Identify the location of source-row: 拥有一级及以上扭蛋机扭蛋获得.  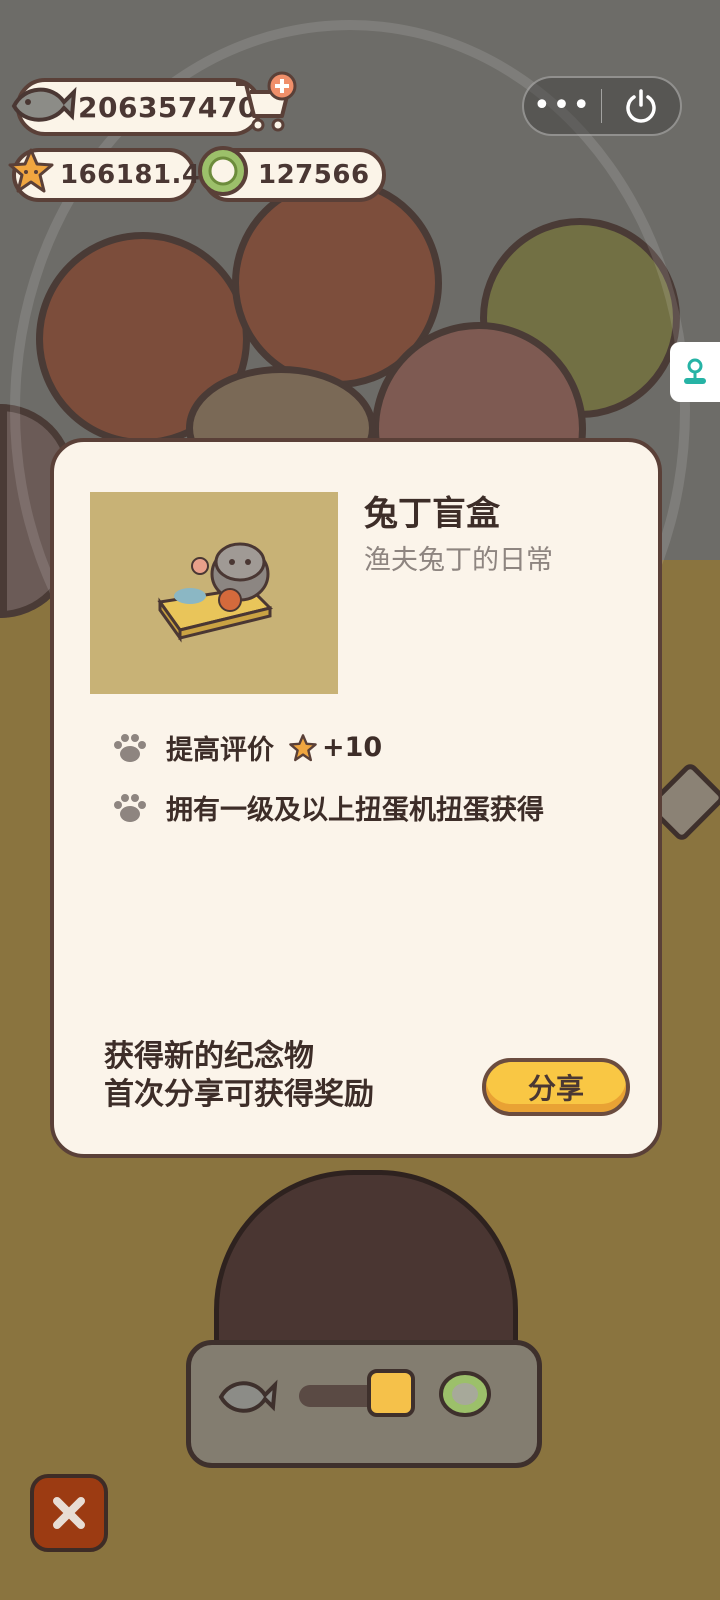
(327, 807).